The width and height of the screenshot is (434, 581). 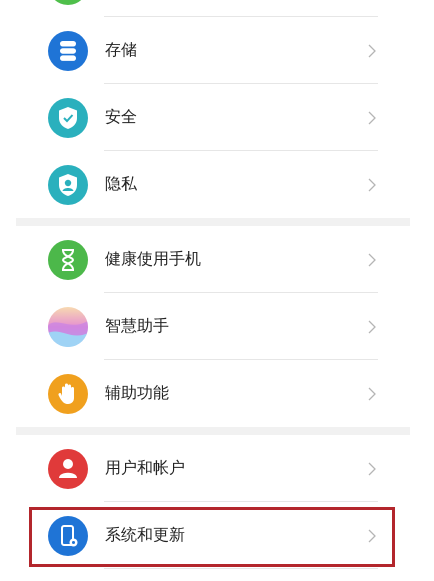 What do you see at coordinates (236, 326) in the screenshot?
I see `setting-label: 智慧助手` at bounding box center [236, 326].